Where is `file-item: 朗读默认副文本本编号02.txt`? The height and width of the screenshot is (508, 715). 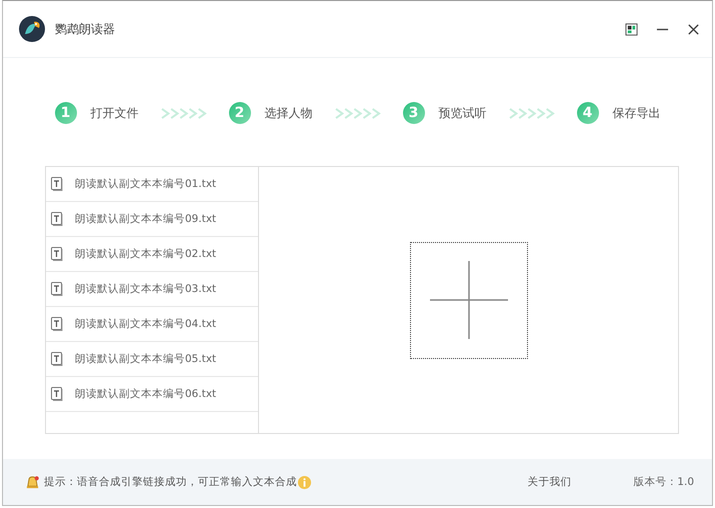 file-item: 朗读默认副文本本编号02.txt is located at coordinates (152, 254).